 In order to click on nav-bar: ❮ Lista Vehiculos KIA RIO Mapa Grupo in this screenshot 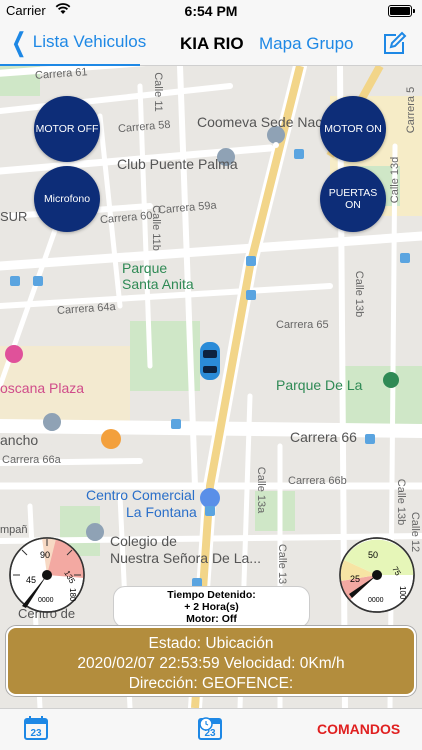, I will do `click(211, 44)`.